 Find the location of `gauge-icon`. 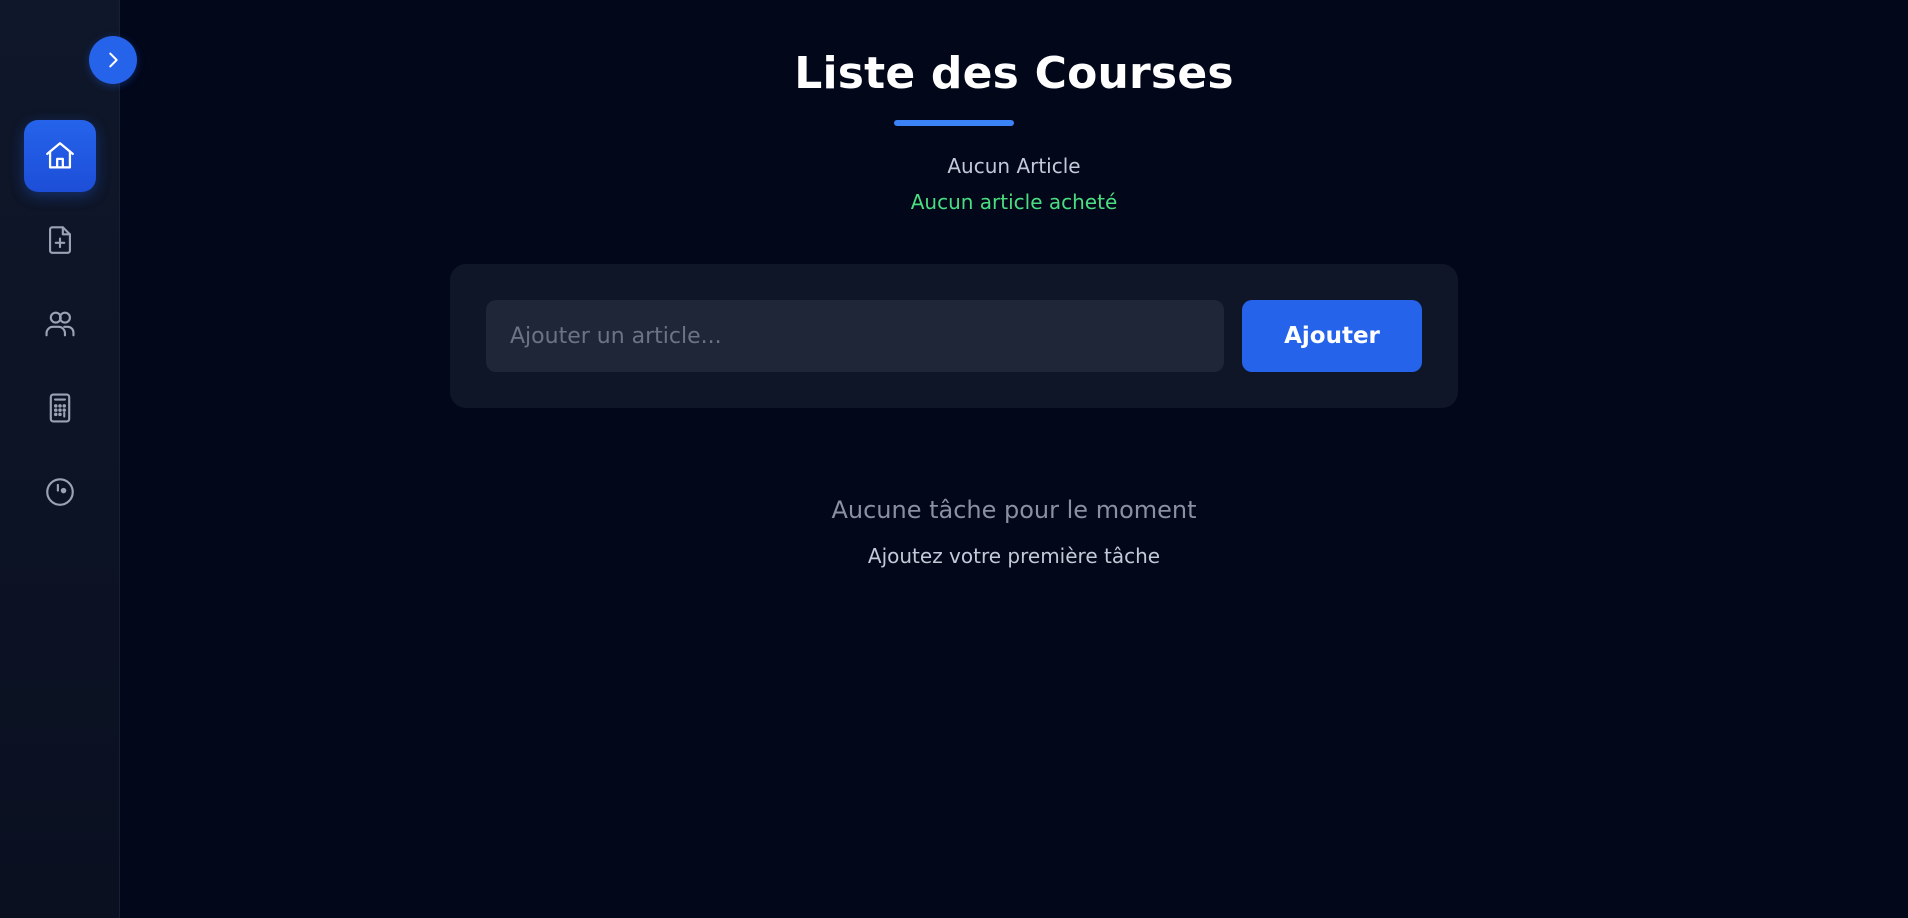

gauge-icon is located at coordinates (60, 492).